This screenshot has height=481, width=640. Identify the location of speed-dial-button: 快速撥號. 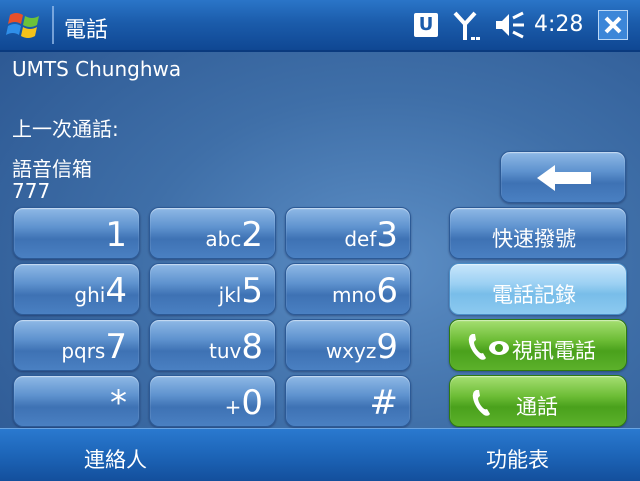
(538, 233).